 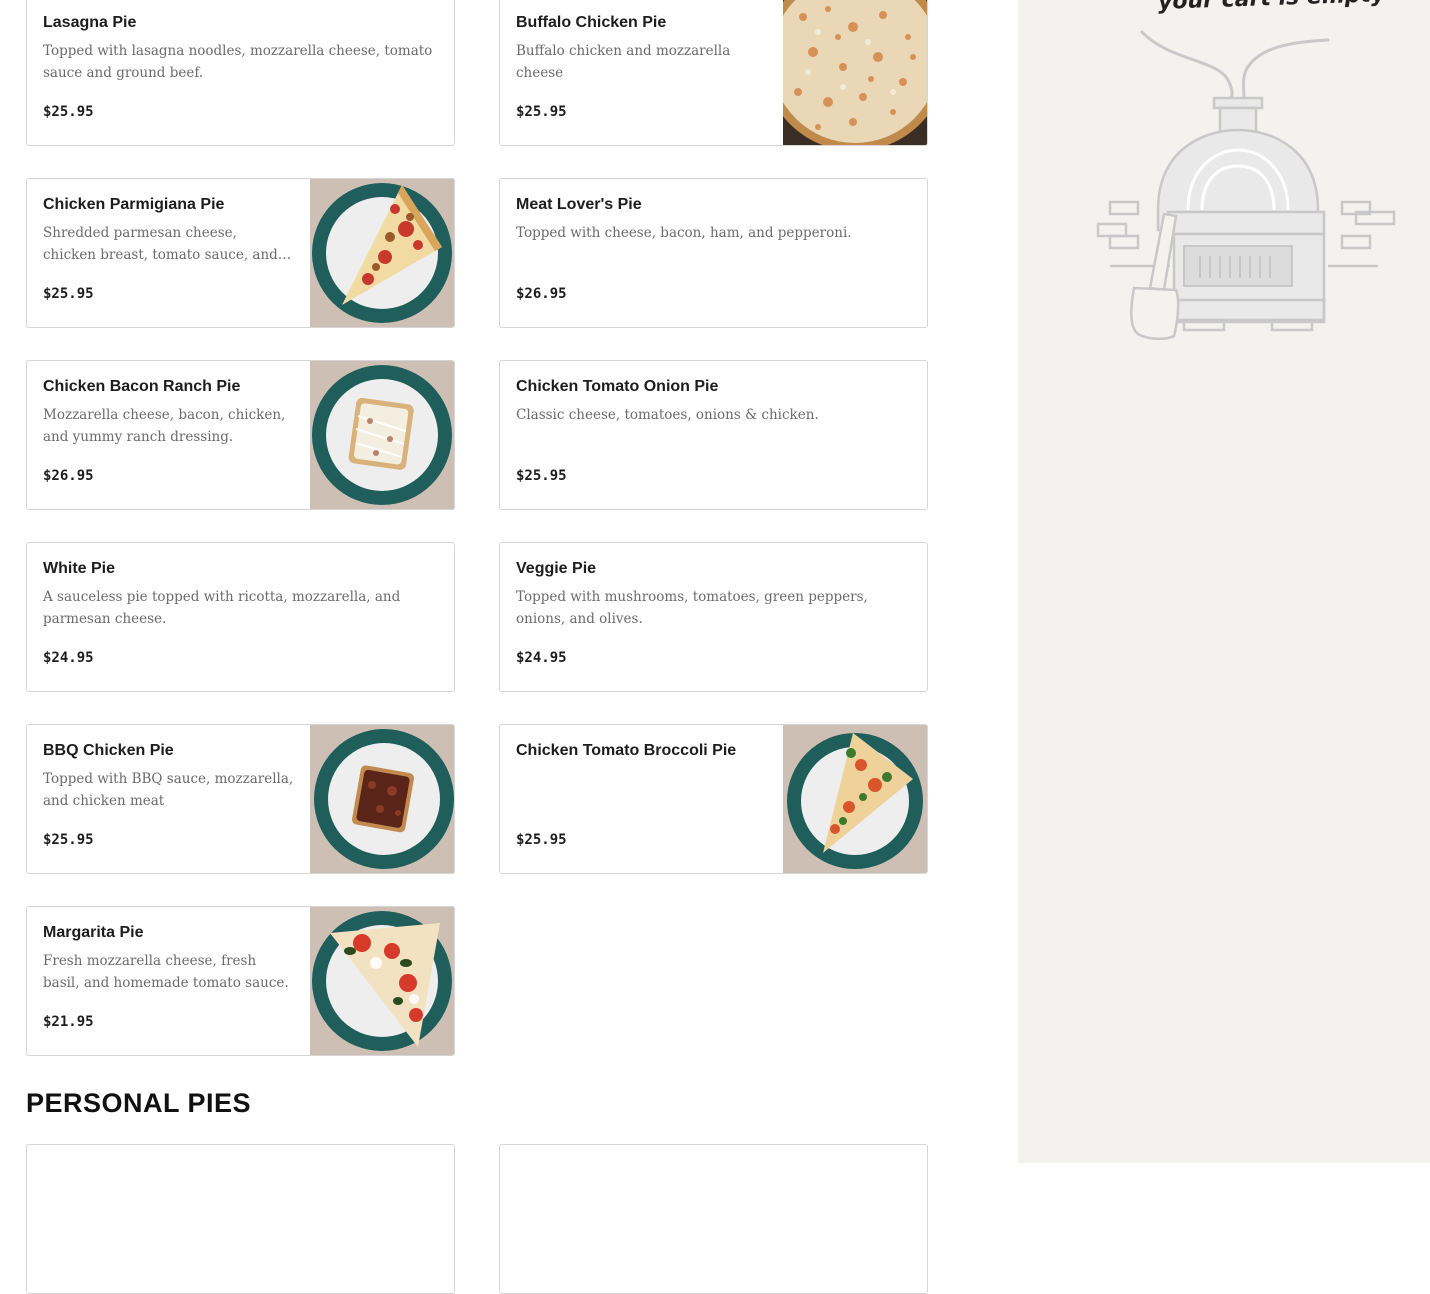 What do you see at coordinates (623, 62) in the screenshot?
I see `menu-item-description: Buffalo chicken and mozzarella cheese` at bounding box center [623, 62].